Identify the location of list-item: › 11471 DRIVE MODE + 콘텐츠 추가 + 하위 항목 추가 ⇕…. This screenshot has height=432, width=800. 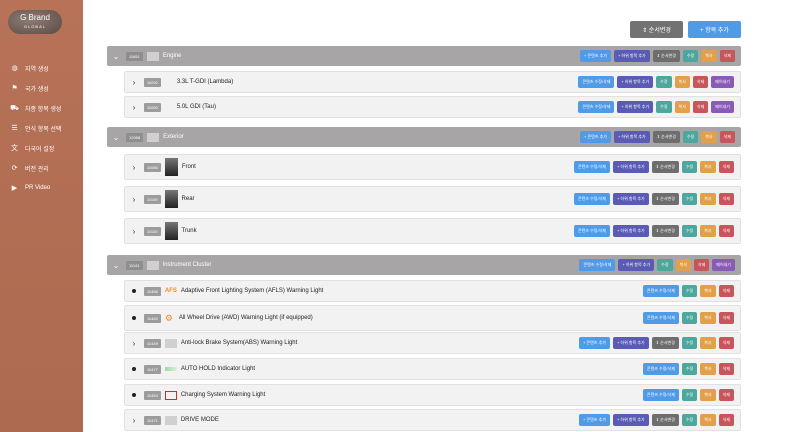
(432, 420).